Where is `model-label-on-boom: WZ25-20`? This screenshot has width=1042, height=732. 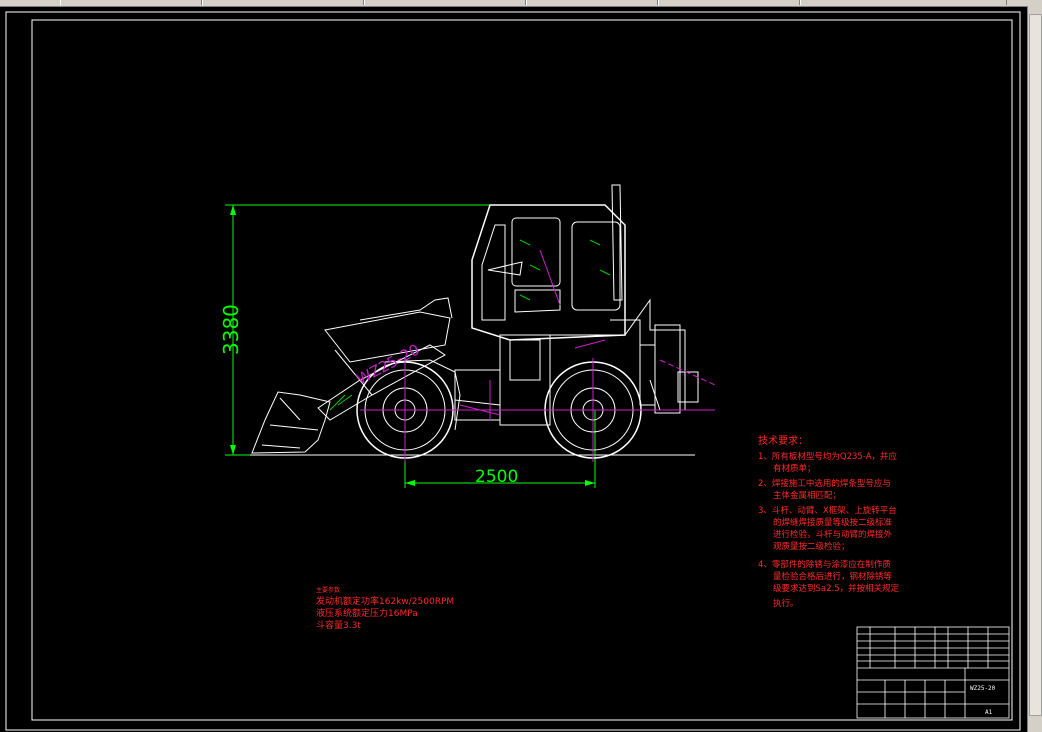 model-label-on-boom: WZ25-20 is located at coordinates (387, 364).